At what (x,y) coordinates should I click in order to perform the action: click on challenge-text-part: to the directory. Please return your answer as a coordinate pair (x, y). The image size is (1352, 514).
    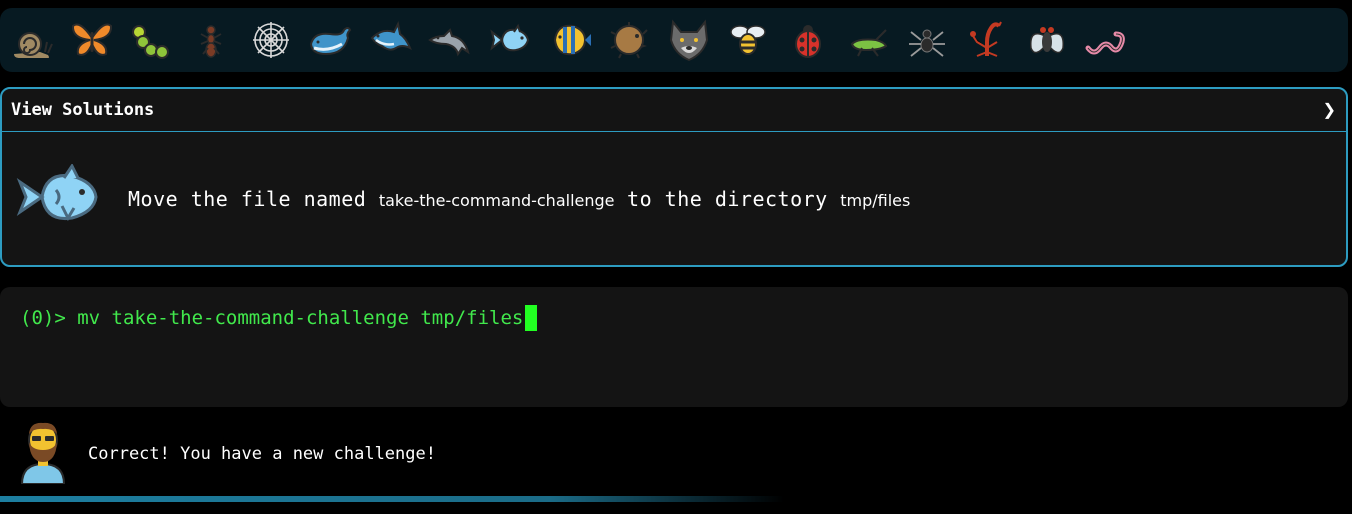
    Looking at the image, I should click on (727, 198).